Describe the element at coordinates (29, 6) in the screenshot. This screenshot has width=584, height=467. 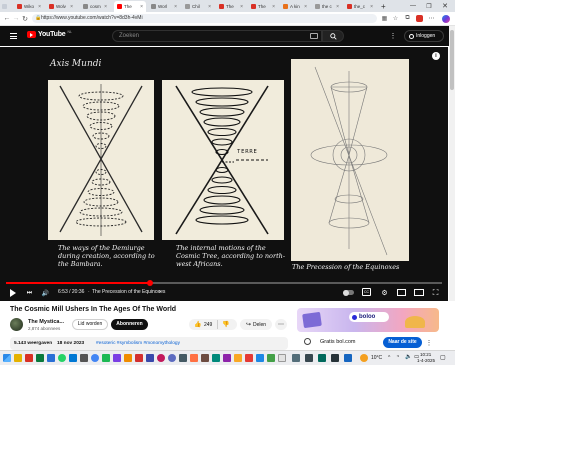
I see `tab-0: Wiko ×` at that location.